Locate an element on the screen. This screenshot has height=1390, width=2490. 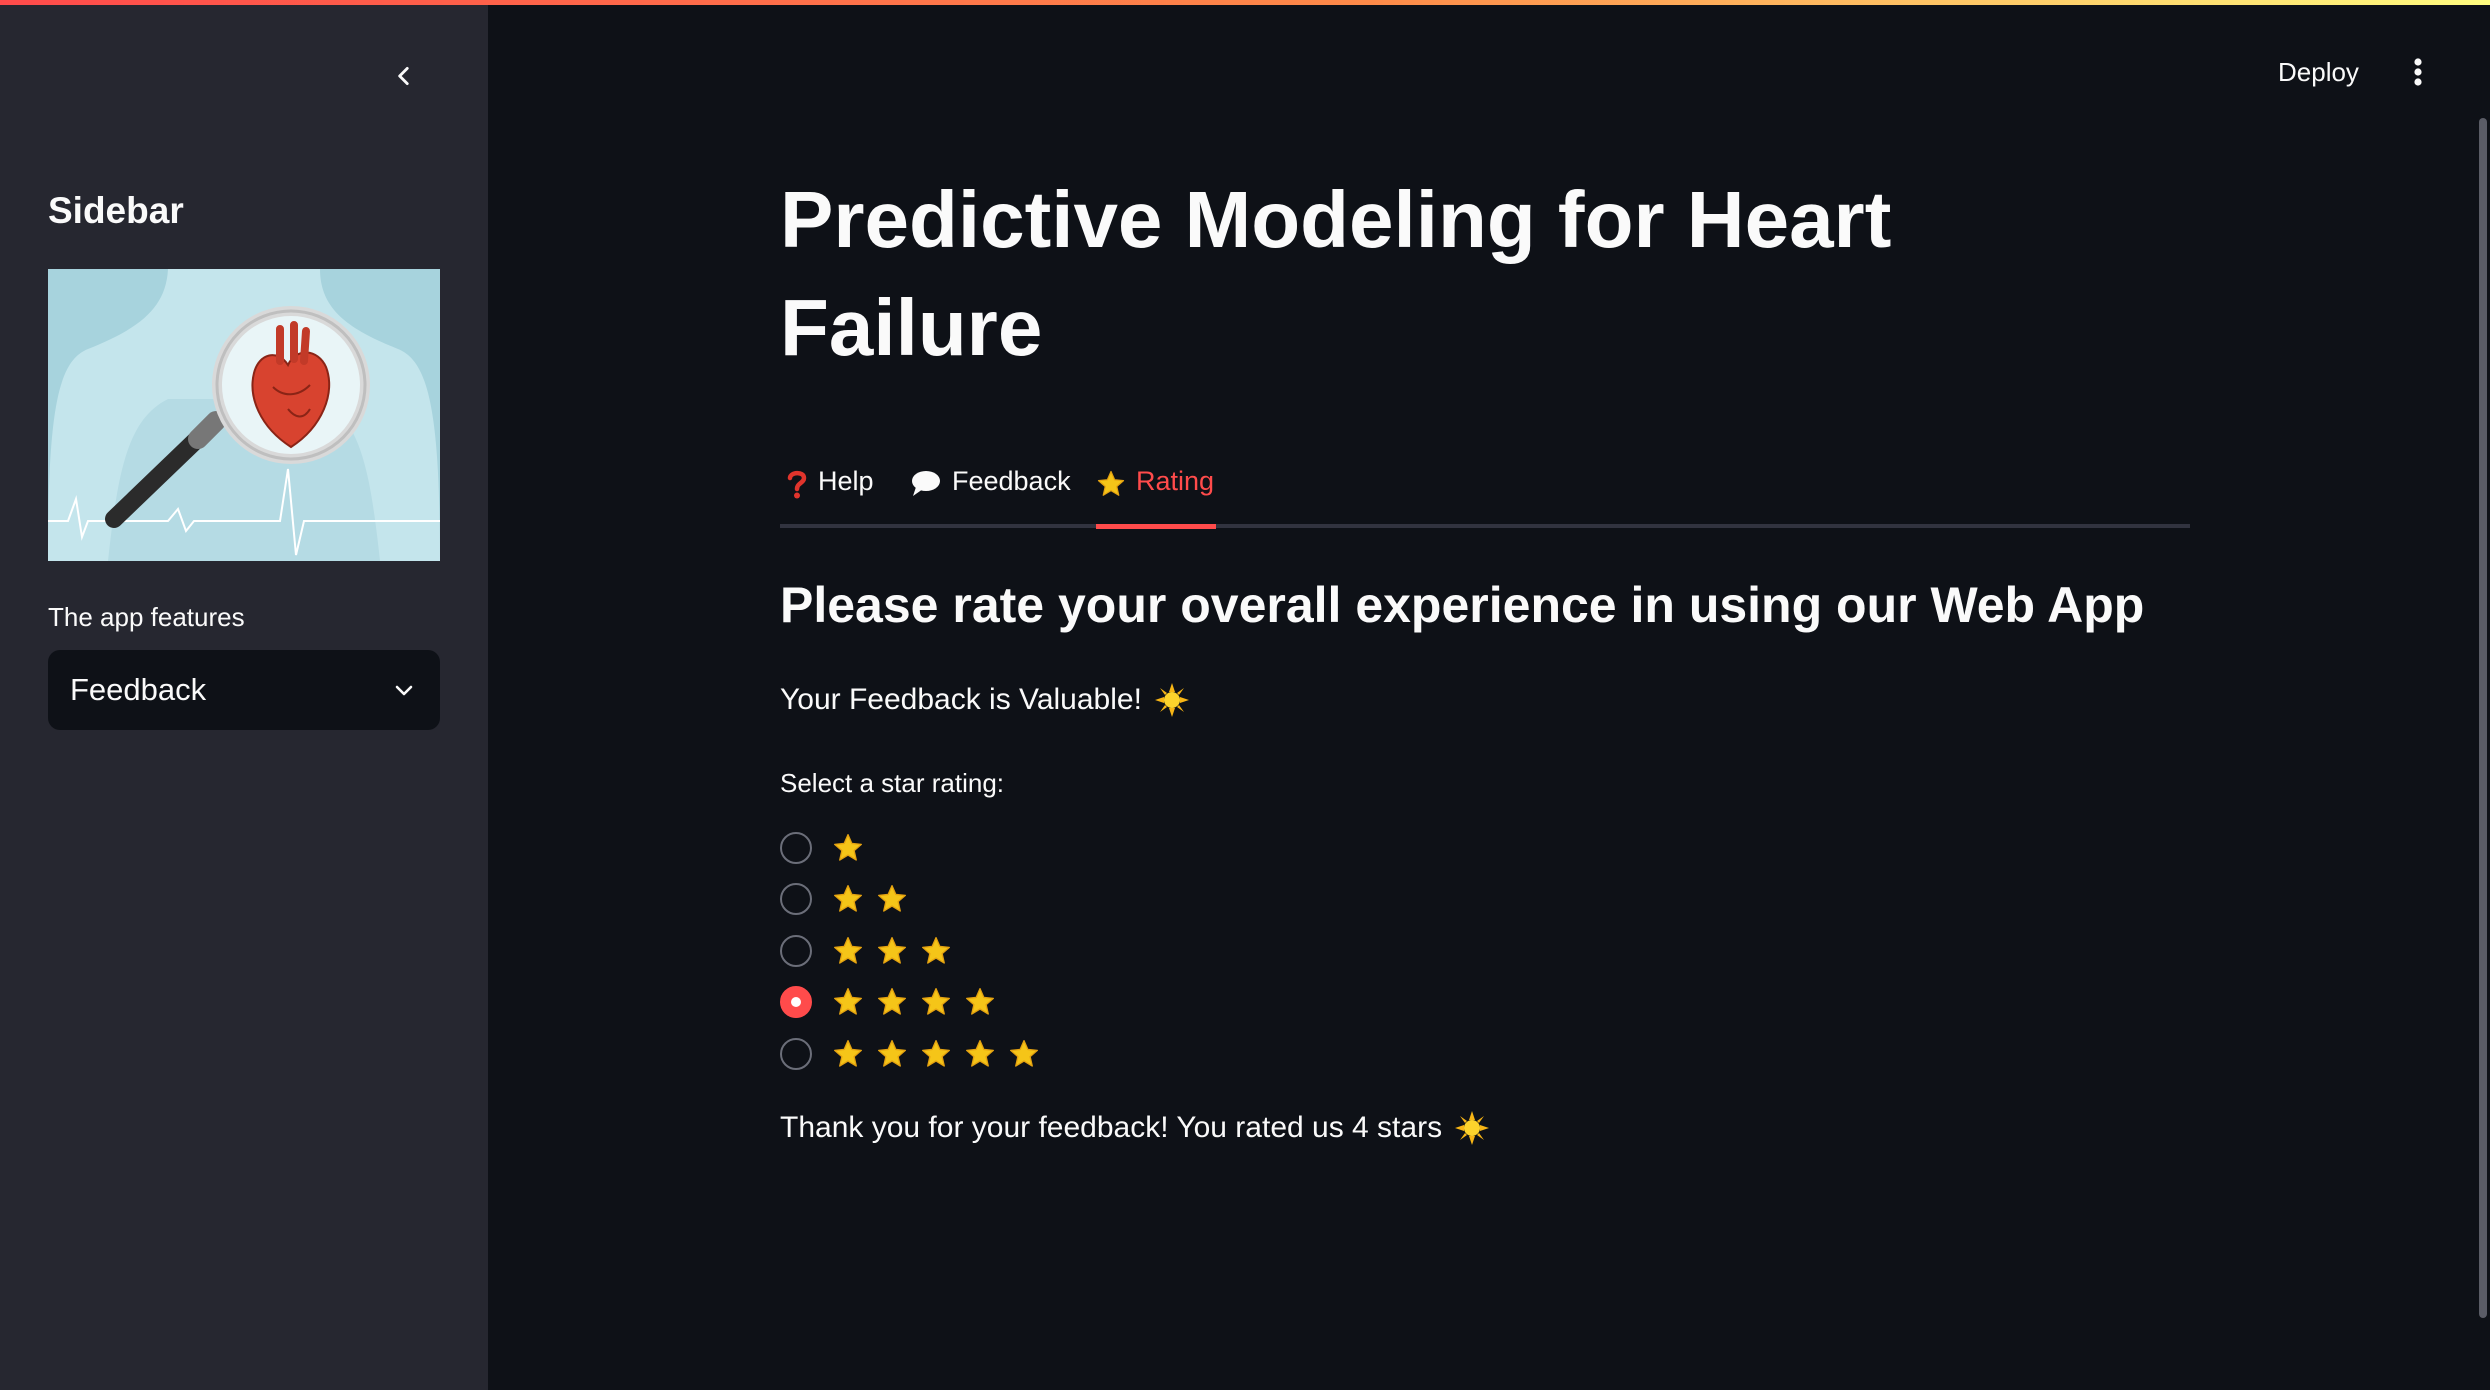
tab-label: Help is located at coordinates (846, 481).